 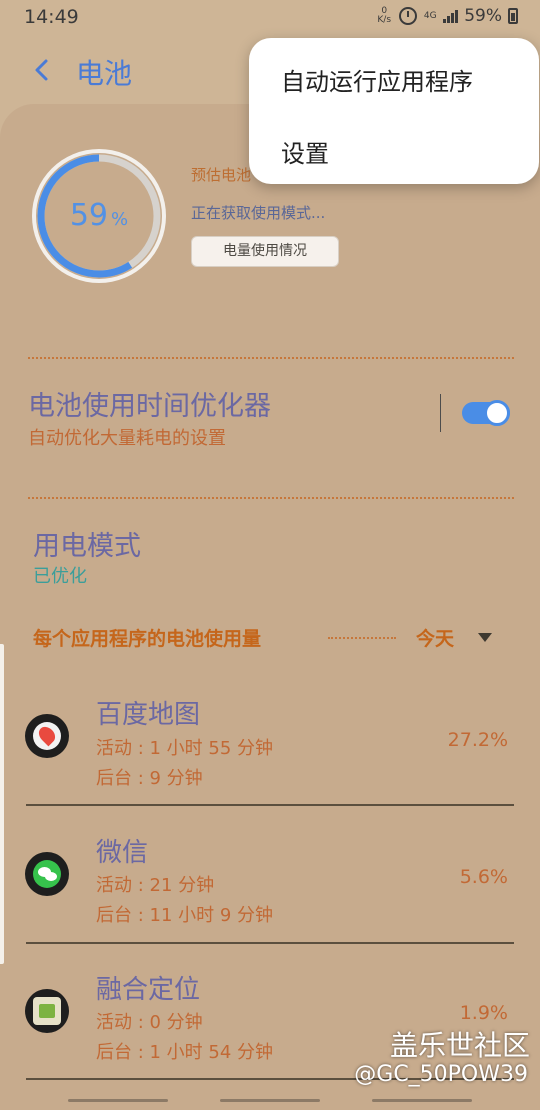 I want to click on optimizer-title: 电池使用时间优化器, so click(x=149, y=403).